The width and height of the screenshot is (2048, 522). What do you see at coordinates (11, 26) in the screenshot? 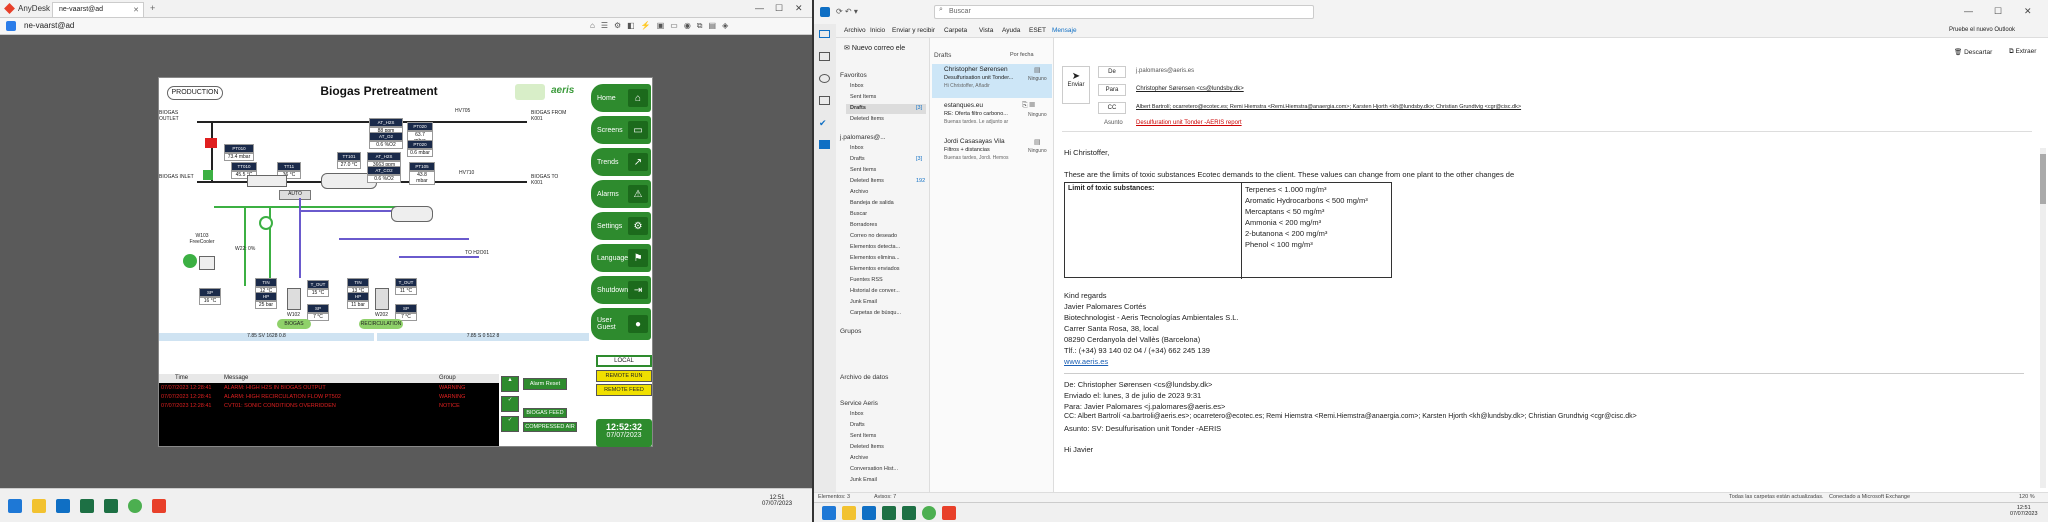
I see `monitor-icon` at bounding box center [11, 26].